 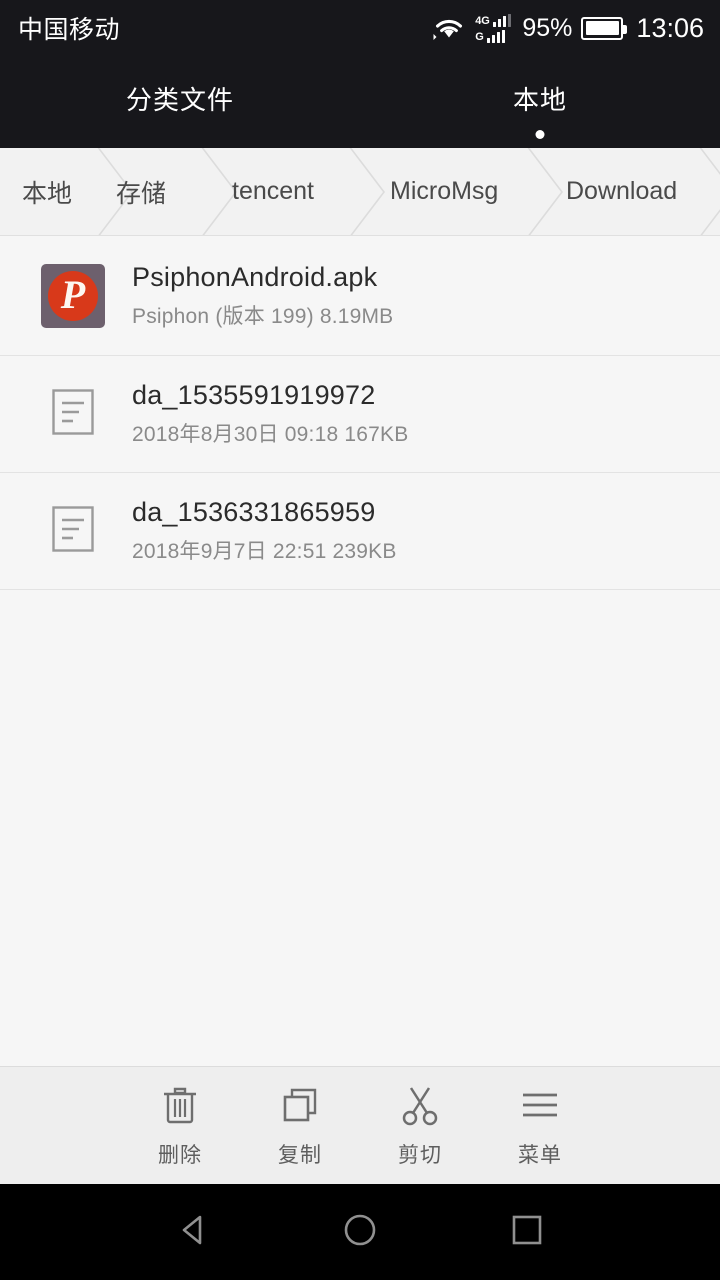 I want to click on delete-button: 删除, so click(x=180, y=1126).